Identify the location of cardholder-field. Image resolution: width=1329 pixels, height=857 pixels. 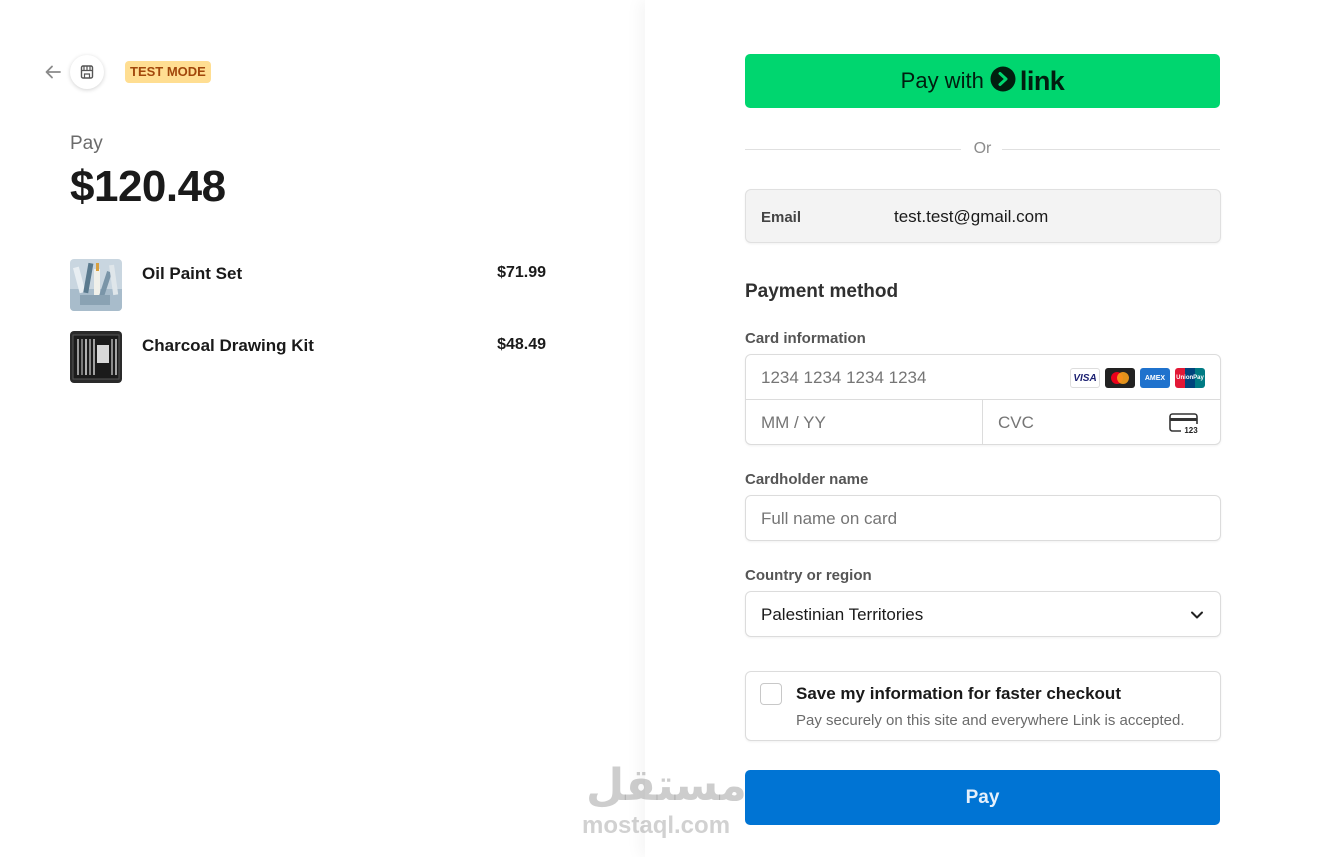
(983, 518).